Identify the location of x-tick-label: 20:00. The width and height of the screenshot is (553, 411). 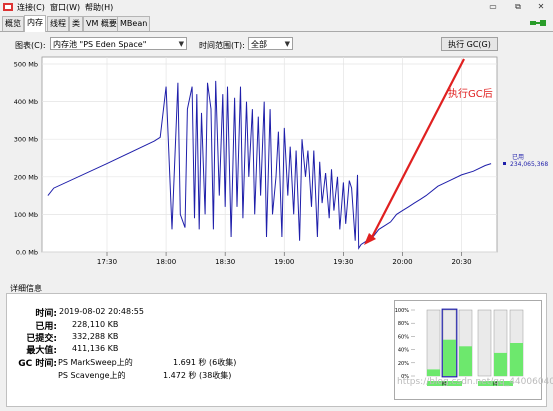
(402, 262).